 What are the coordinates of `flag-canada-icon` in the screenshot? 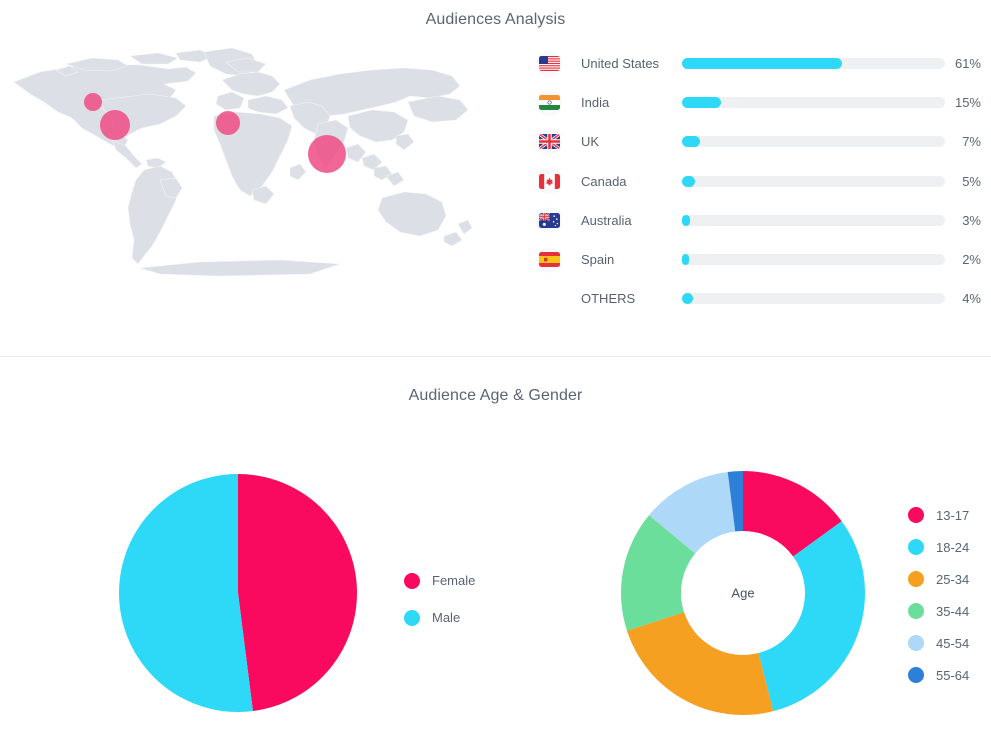 It's located at (549, 181).